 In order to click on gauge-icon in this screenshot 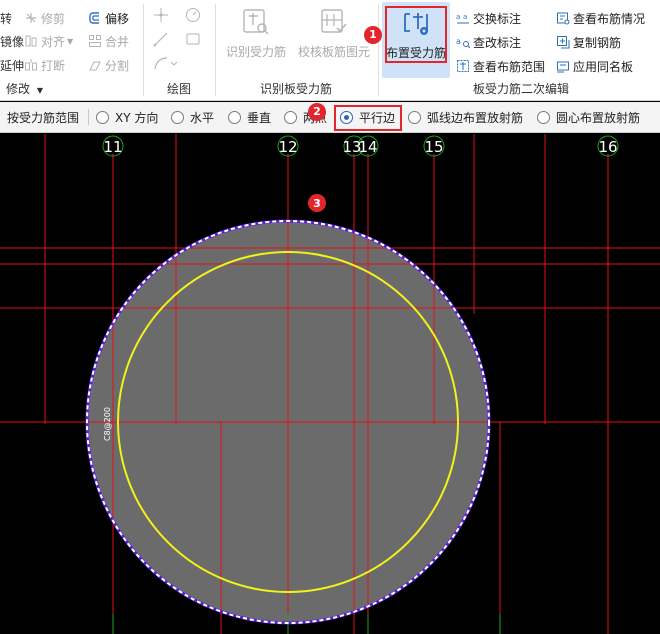, I will do `click(193, 15)`.